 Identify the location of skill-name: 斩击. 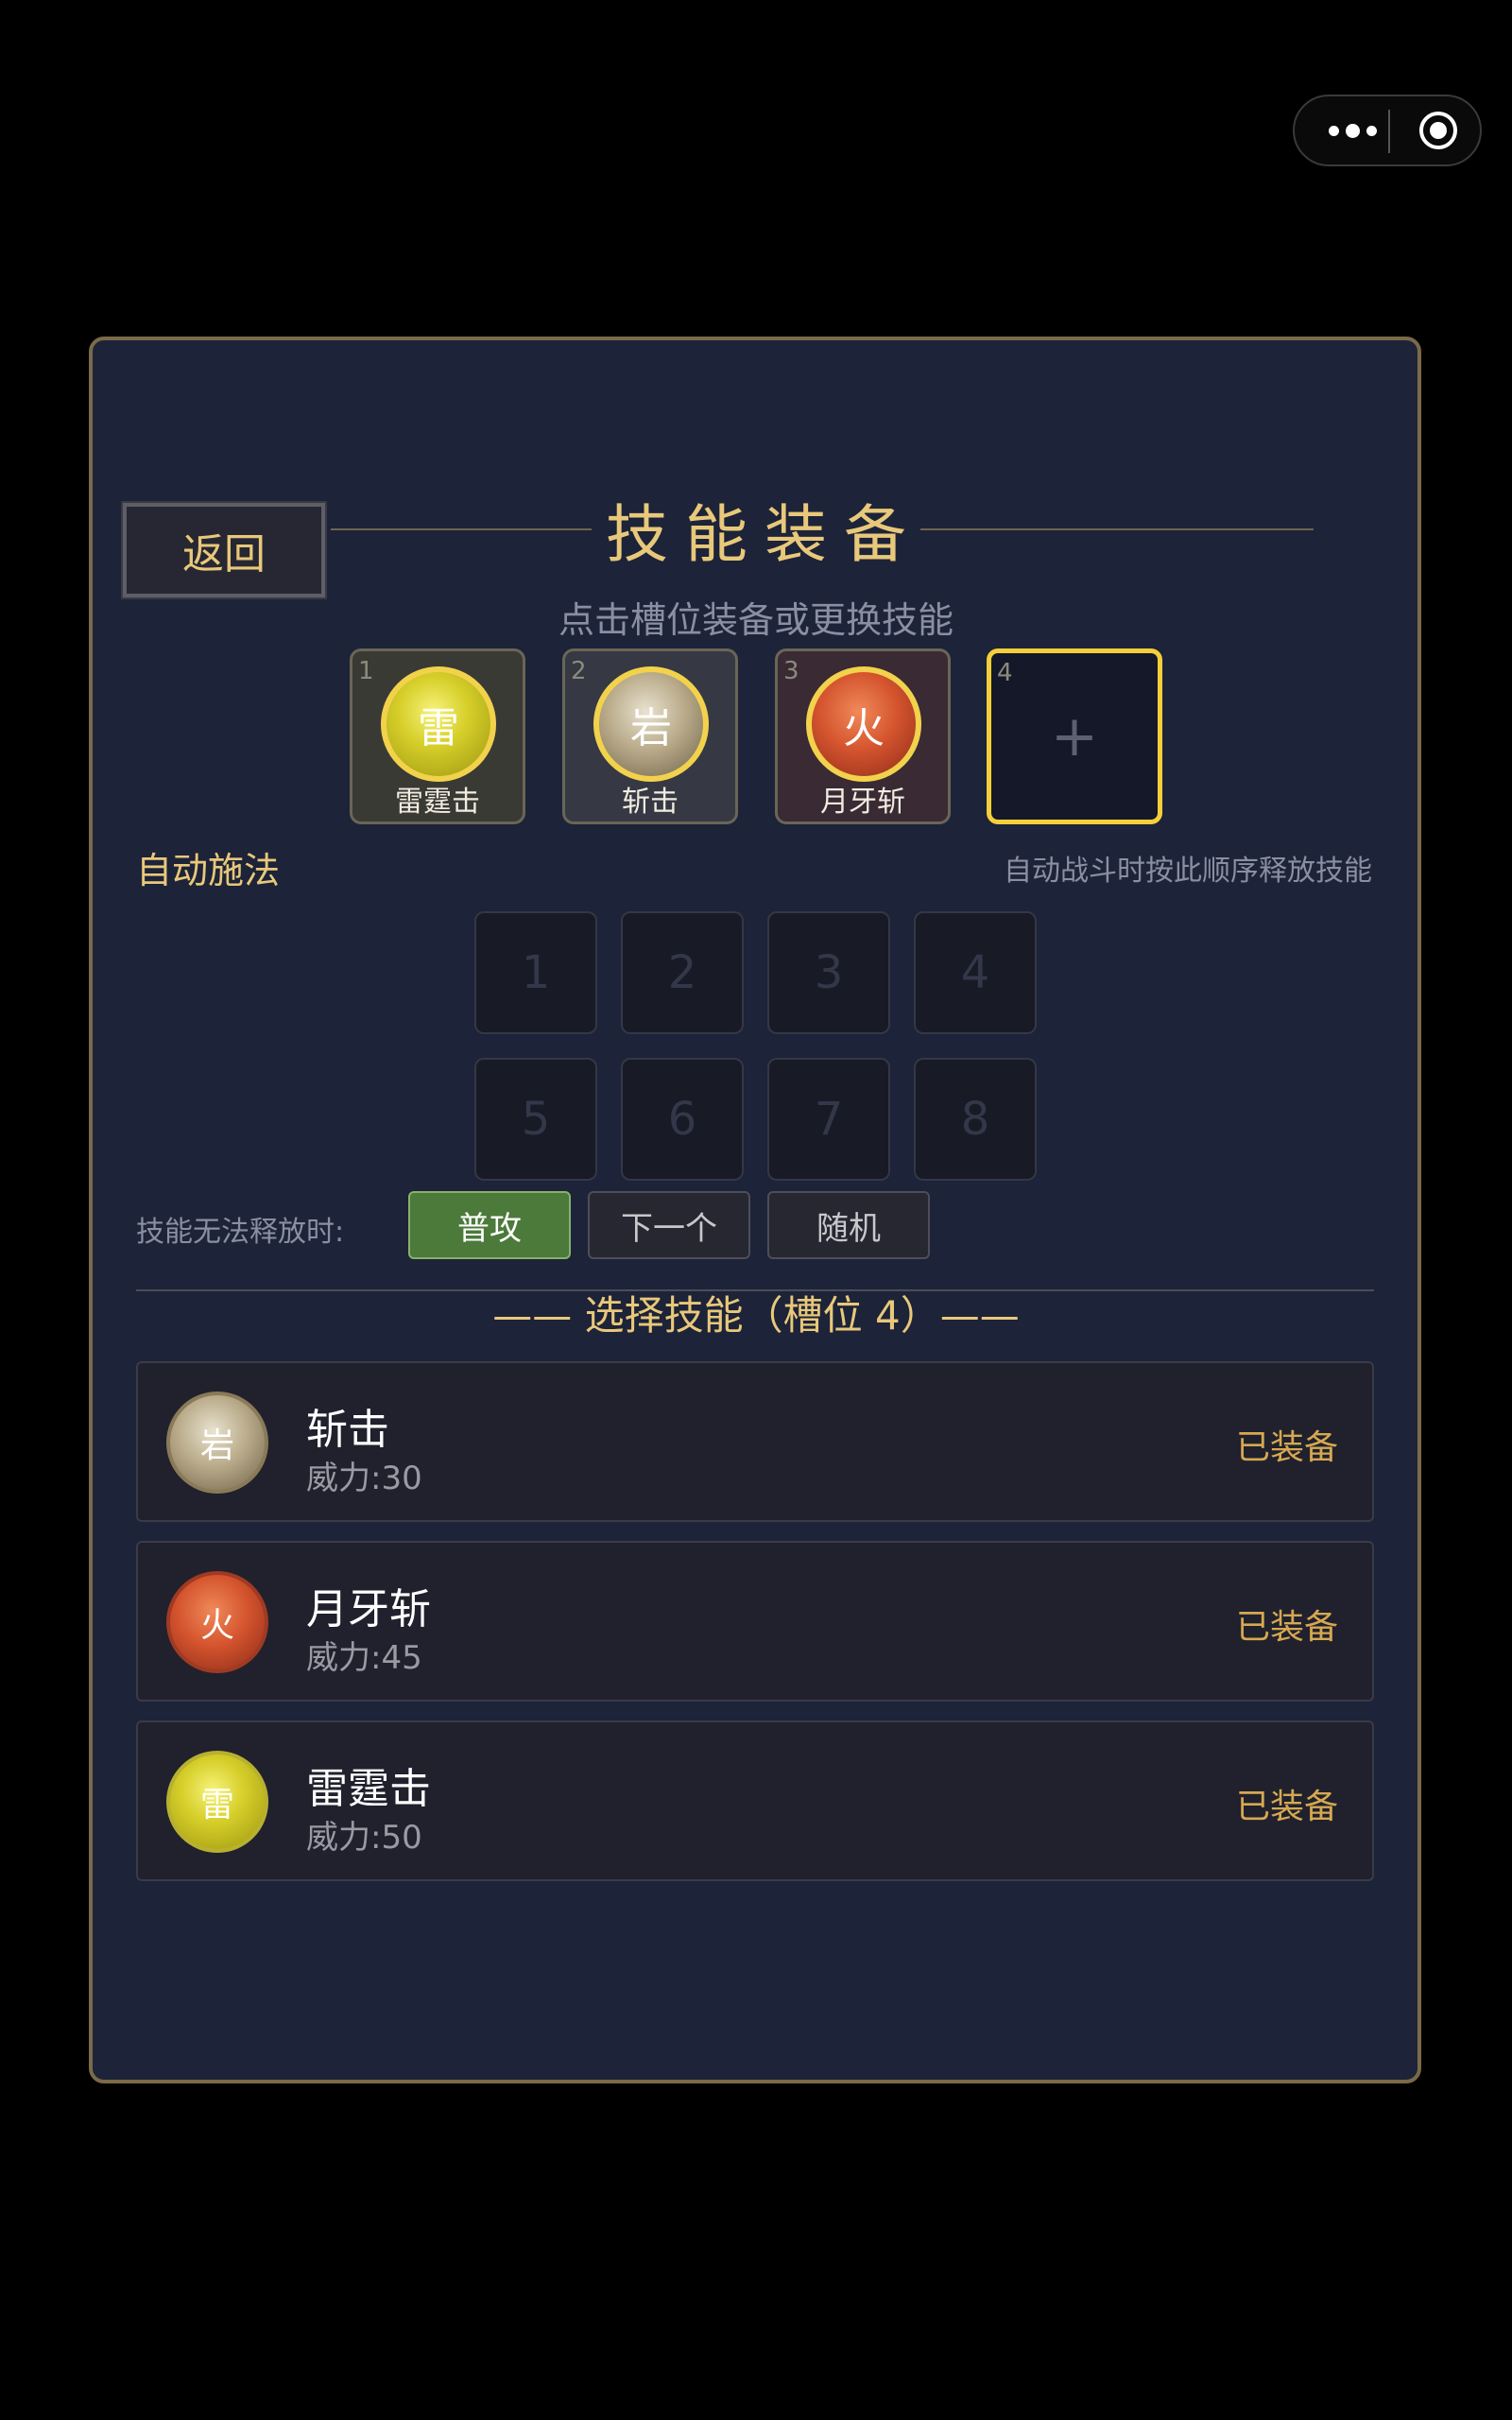
(347, 1430).